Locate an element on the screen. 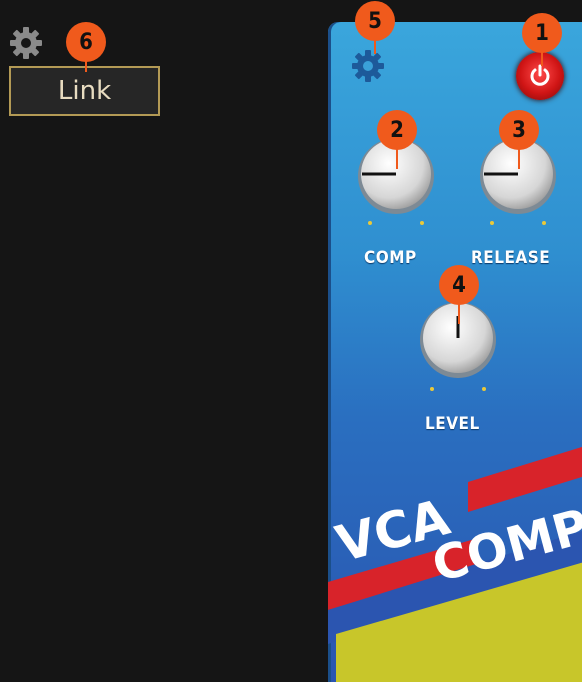  level-label: LEVEL is located at coordinates (452, 424).